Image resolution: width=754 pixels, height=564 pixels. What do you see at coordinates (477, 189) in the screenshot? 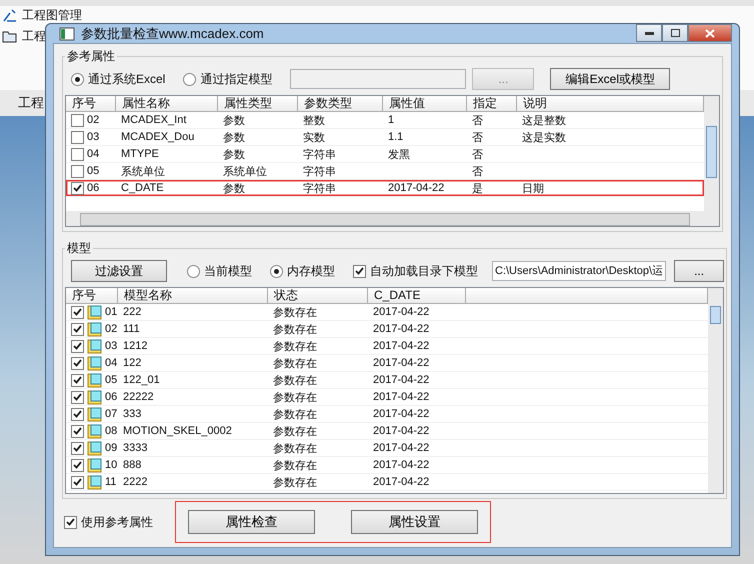
I see `table-cell-text: 是` at bounding box center [477, 189].